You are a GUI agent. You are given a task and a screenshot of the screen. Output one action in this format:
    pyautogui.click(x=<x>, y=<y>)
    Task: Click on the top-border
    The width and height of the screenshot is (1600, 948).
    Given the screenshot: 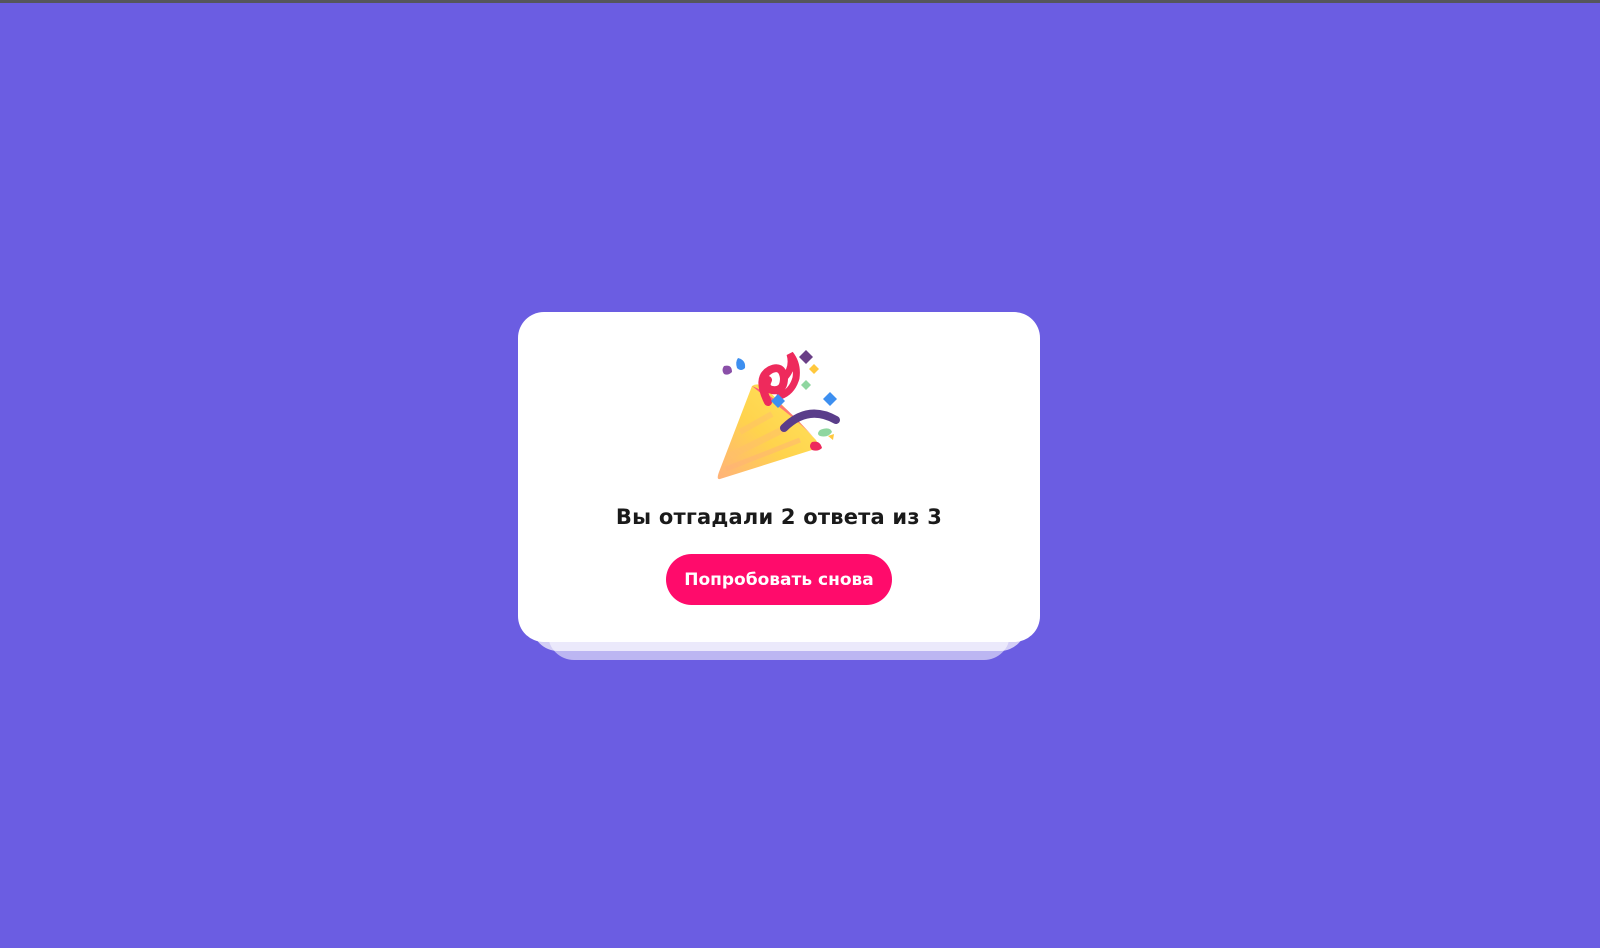 What is the action you would take?
    pyautogui.click(x=800, y=1)
    